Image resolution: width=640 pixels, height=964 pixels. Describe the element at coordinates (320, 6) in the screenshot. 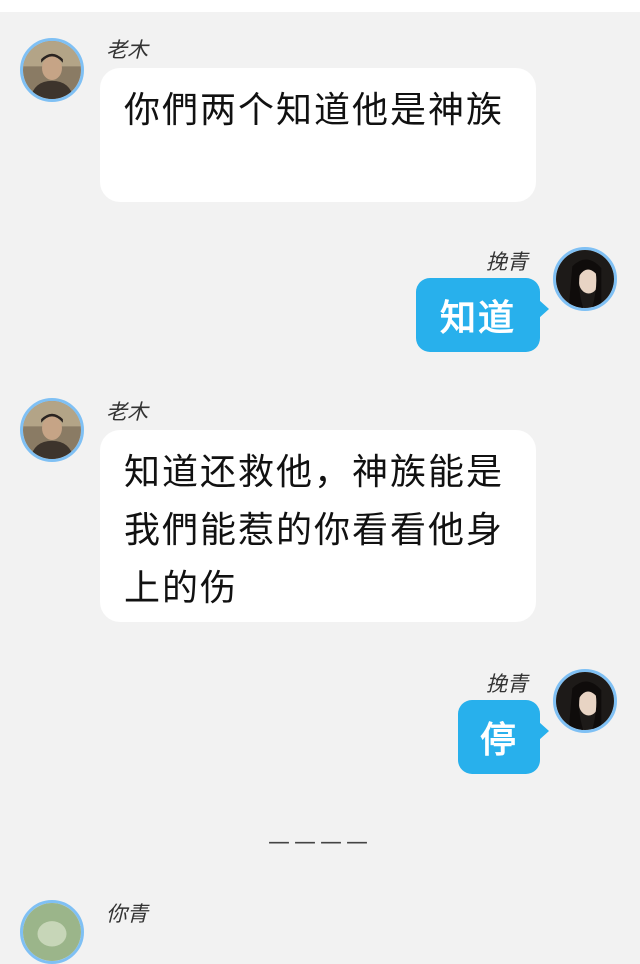

I see `top-bar` at that location.